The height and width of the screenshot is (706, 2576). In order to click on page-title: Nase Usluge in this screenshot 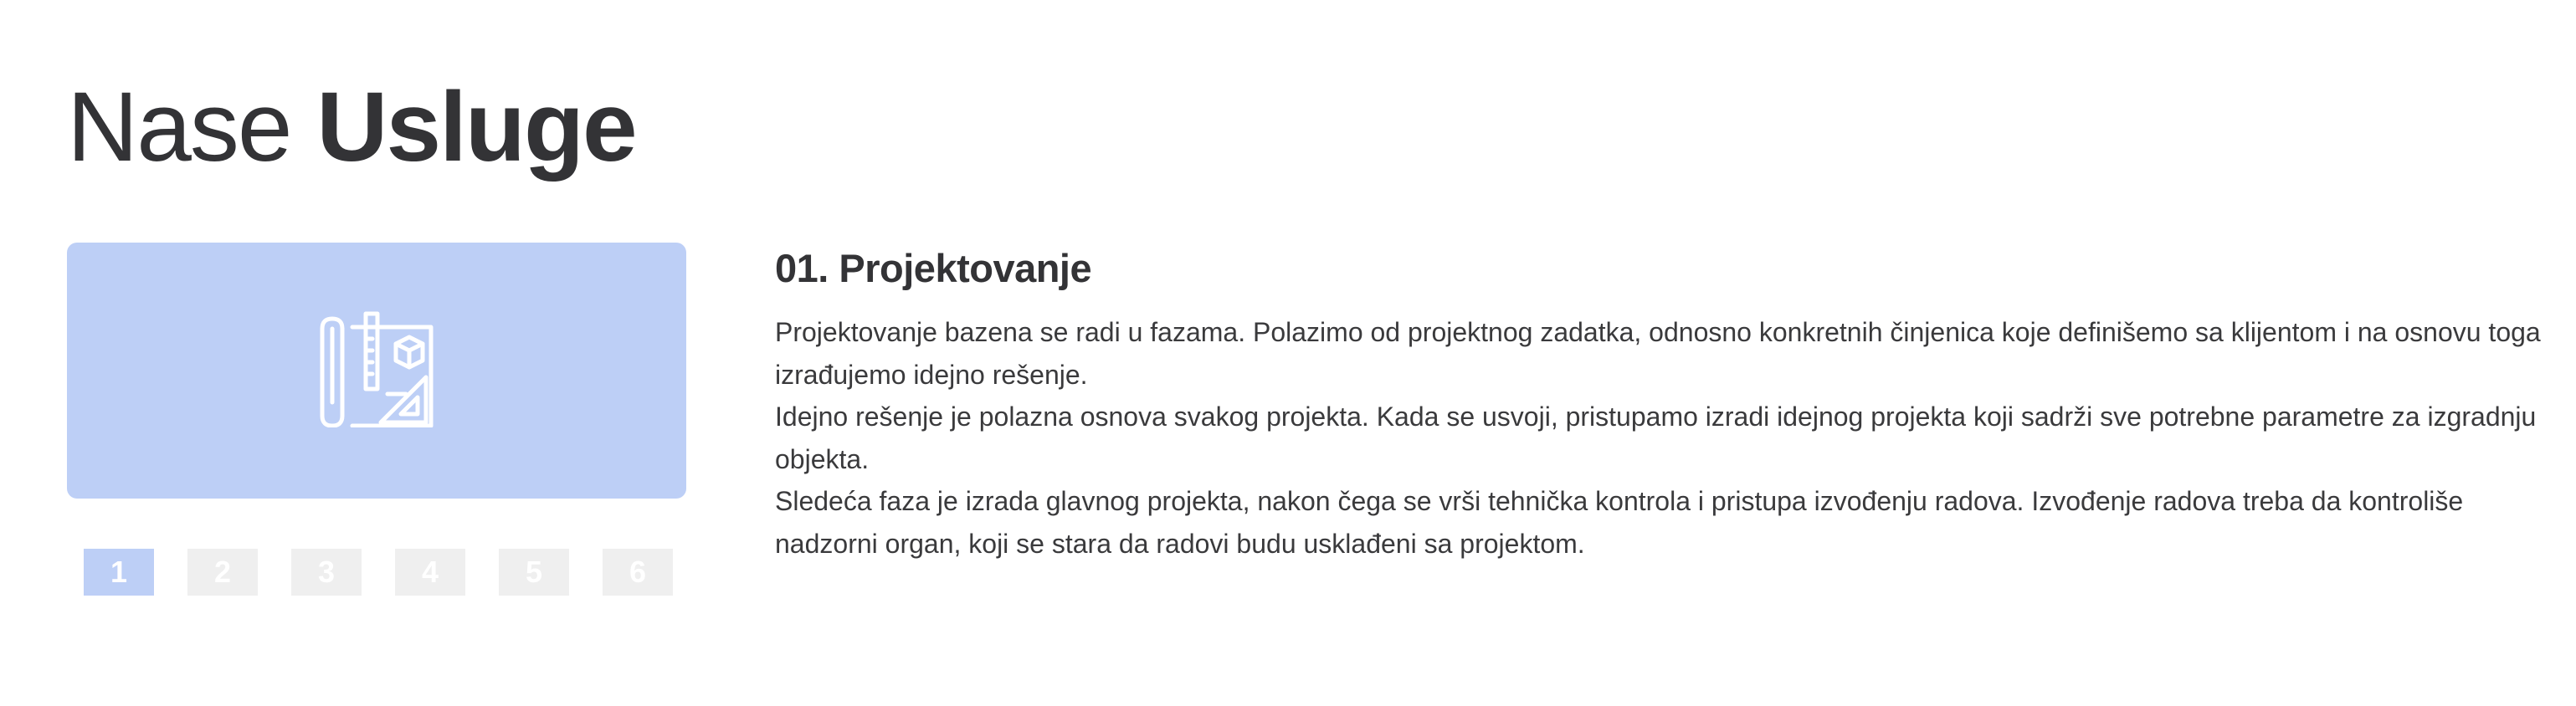, I will do `click(352, 127)`.